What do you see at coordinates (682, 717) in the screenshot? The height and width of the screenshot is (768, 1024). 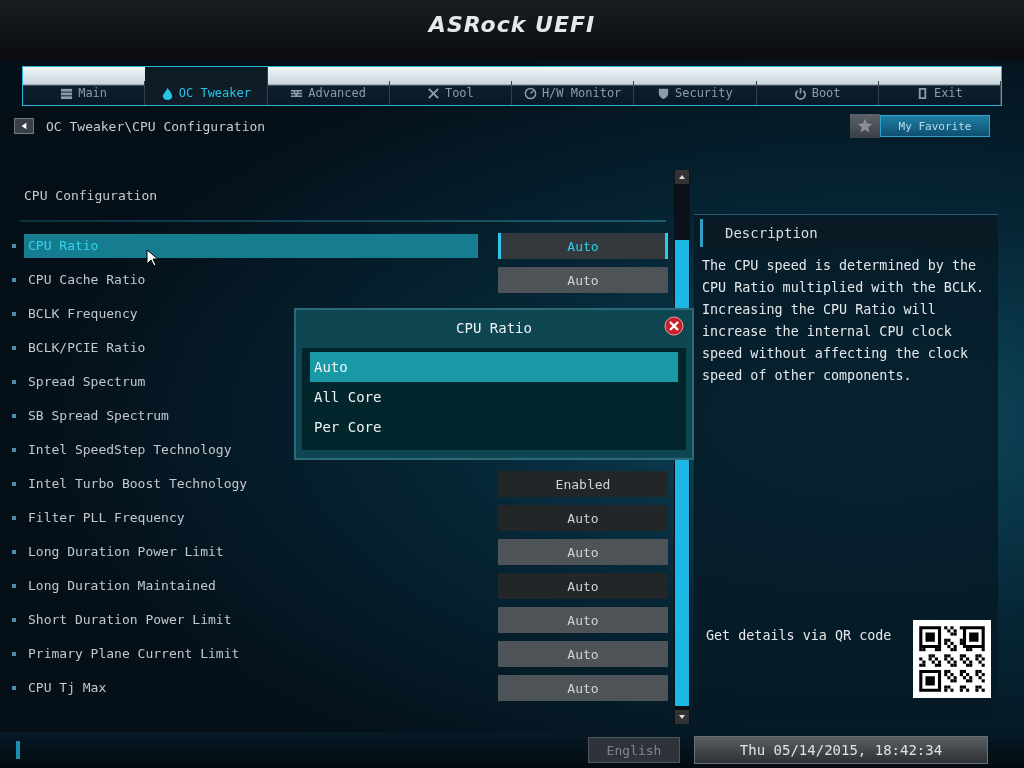 I see `scroll-down-icon` at bounding box center [682, 717].